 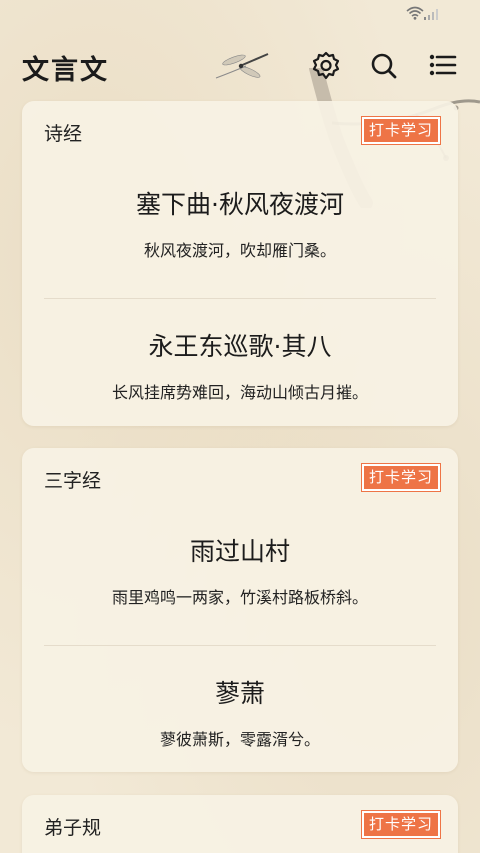 I want to click on settings-button, so click(x=326, y=66).